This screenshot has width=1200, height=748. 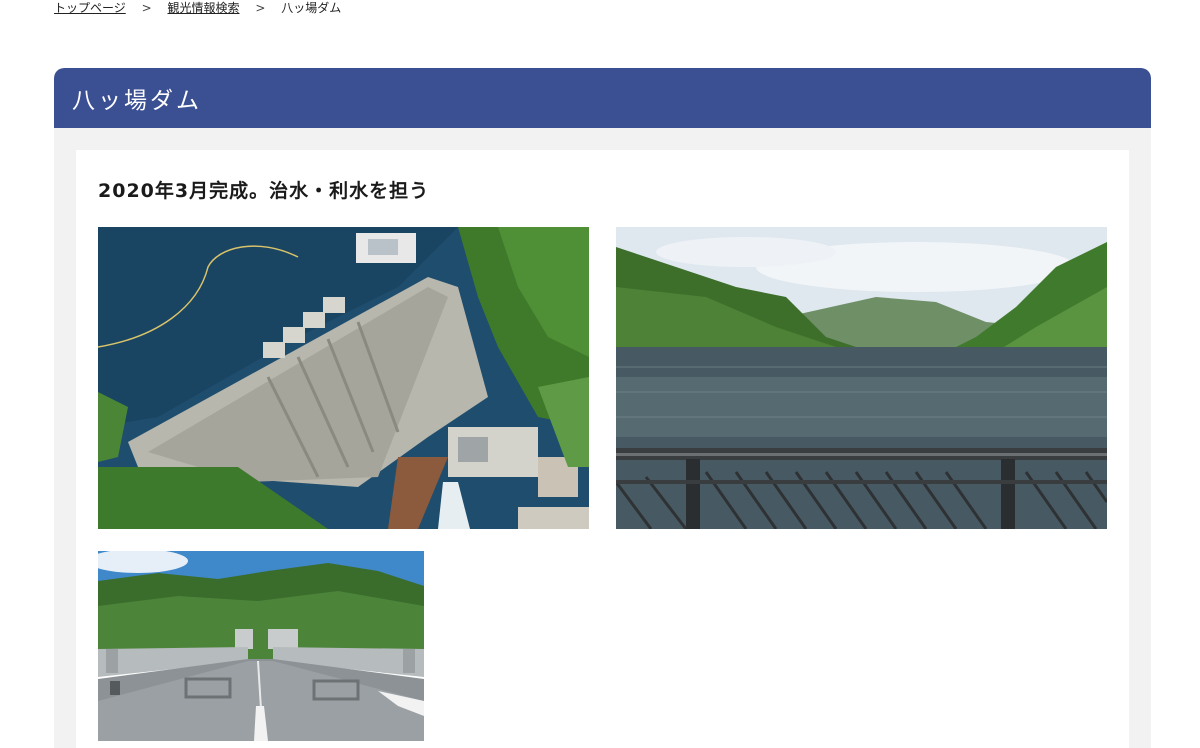 I want to click on section-heading: 2020年3月完成。治水・利水を担う, so click(x=264, y=191).